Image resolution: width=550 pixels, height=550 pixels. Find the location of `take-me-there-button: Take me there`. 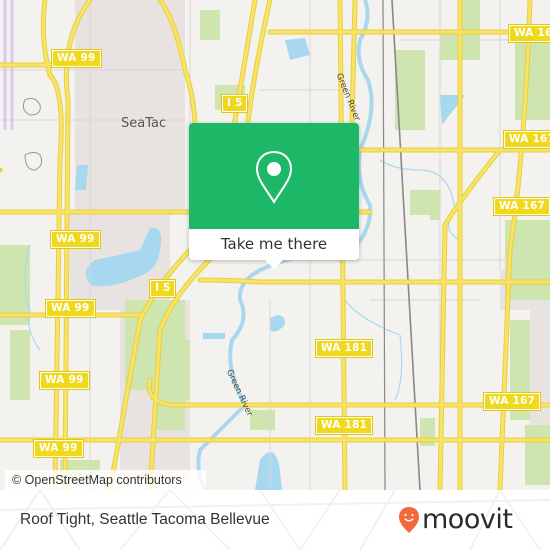

take-me-there-button: Take me there is located at coordinates (274, 244).